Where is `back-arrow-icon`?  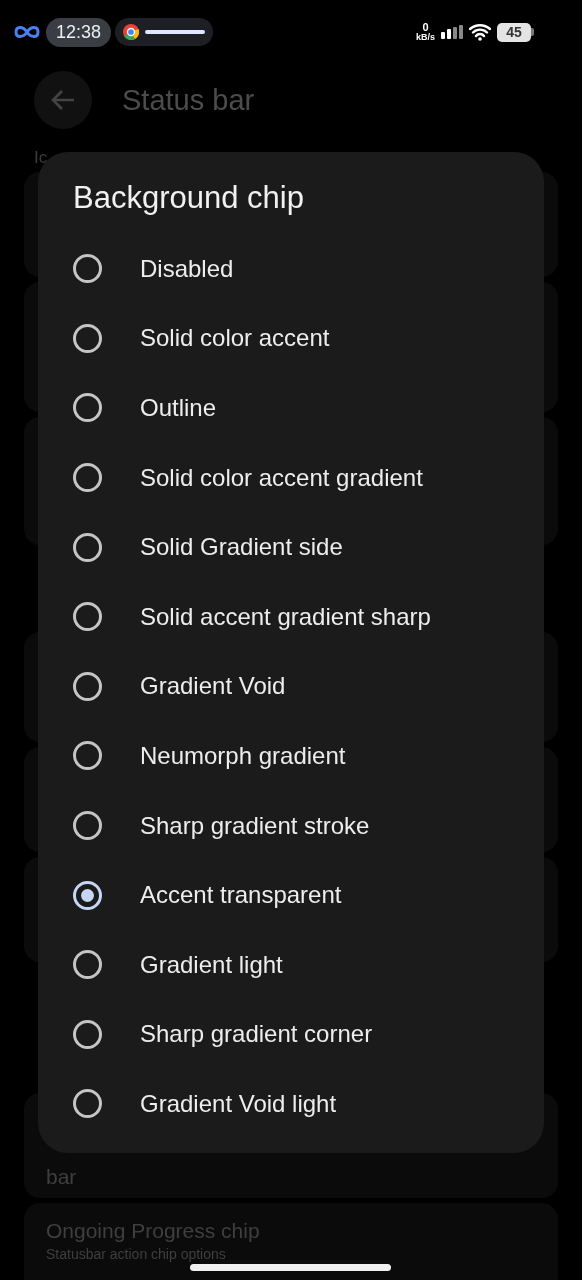 back-arrow-icon is located at coordinates (63, 100).